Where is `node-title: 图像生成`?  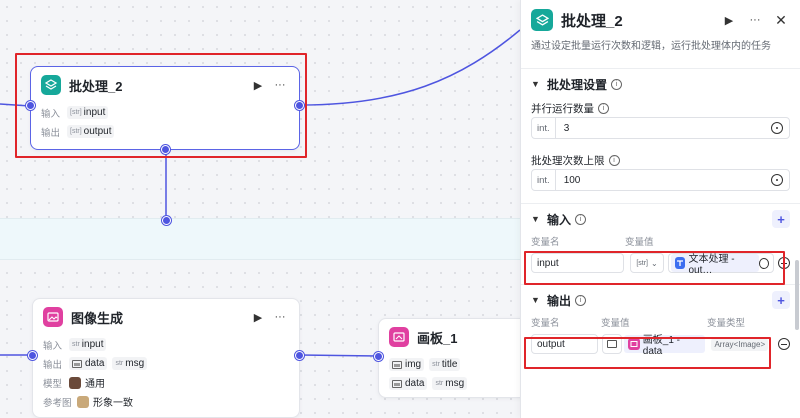 node-title: 图像生成 is located at coordinates (97, 318).